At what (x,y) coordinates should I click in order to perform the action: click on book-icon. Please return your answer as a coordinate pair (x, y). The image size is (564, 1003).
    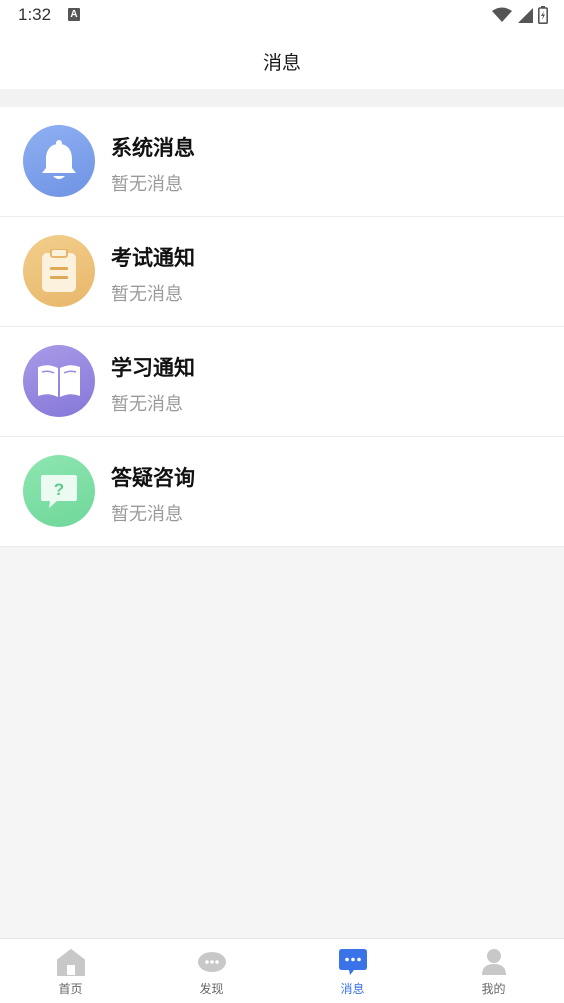
    Looking at the image, I should click on (59, 381).